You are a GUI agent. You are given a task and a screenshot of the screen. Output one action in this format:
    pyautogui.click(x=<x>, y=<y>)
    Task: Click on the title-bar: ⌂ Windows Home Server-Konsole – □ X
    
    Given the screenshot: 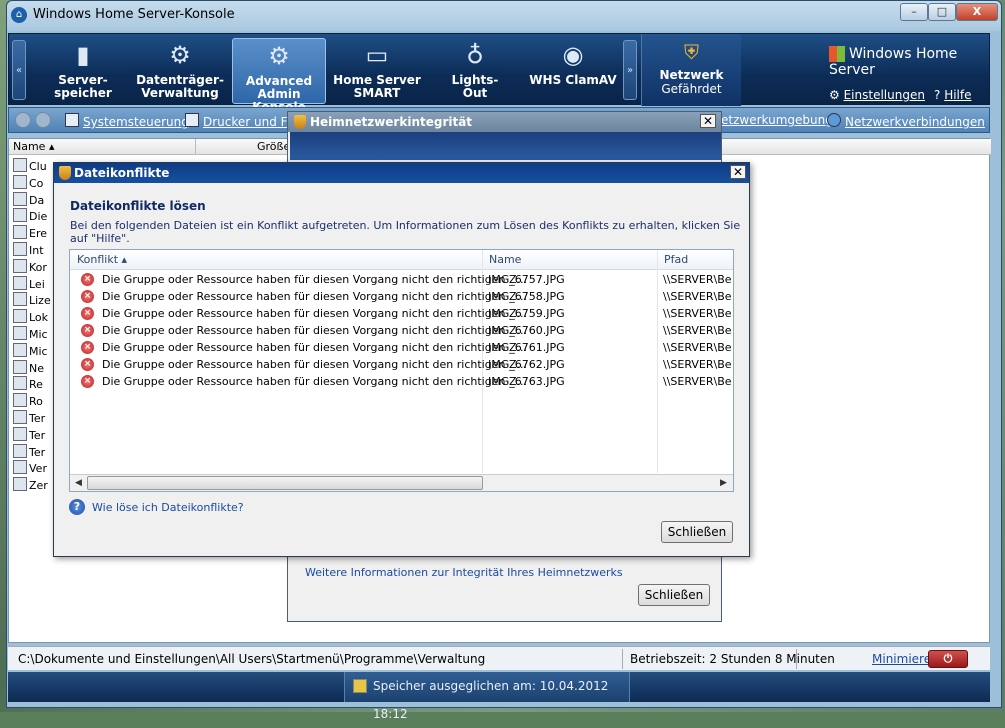 What is the action you would take?
    pyautogui.click(x=504, y=16)
    